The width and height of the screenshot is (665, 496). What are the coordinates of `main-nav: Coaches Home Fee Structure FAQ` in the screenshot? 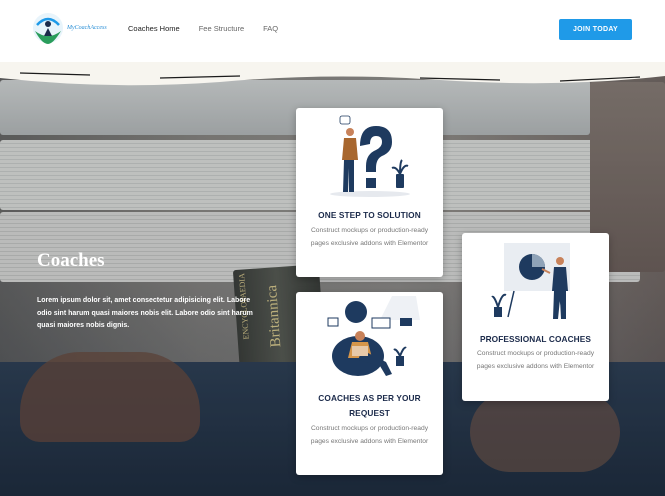 It's located at (203, 28).